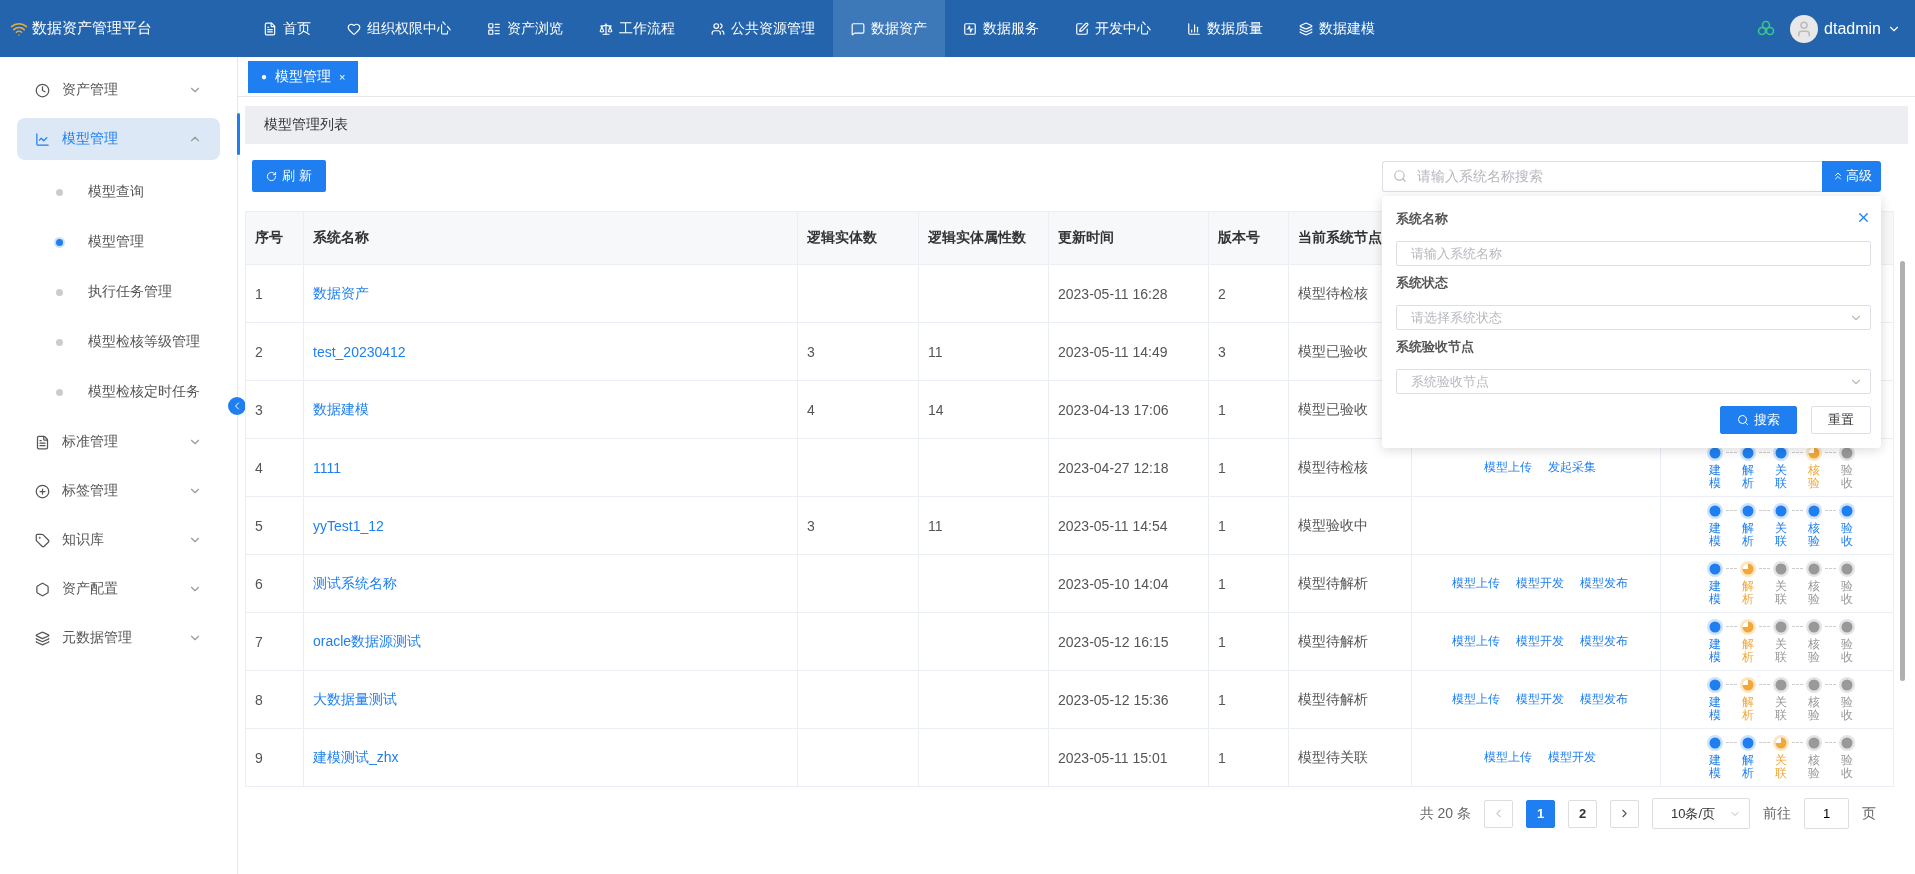 This screenshot has height=874, width=1915. What do you see at coordinates (90, 442) in the screenshot?
I see `sidebar-label: 标准管理` at bounding box center [90, 442].